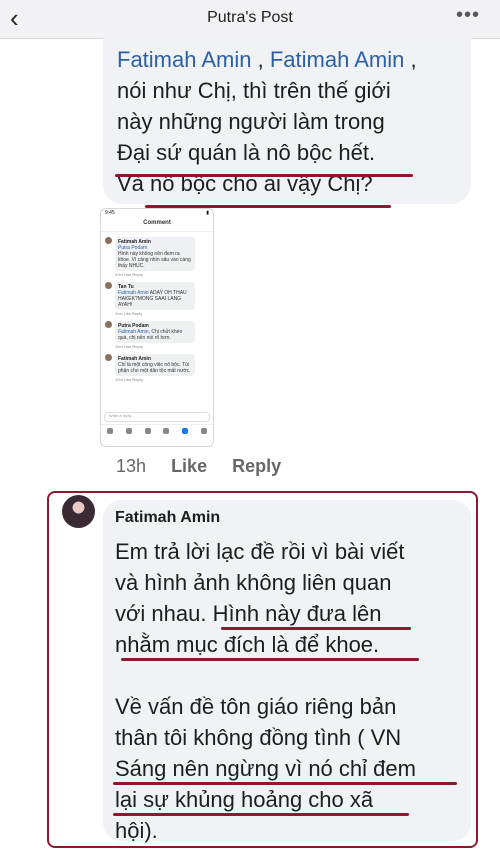 The width and height of the screenshot is (500, 855). What do you see at coordinates (157, 226) in the screenshot?
I see `thumbnail-title: Comment` at bounding box center [157, 226].